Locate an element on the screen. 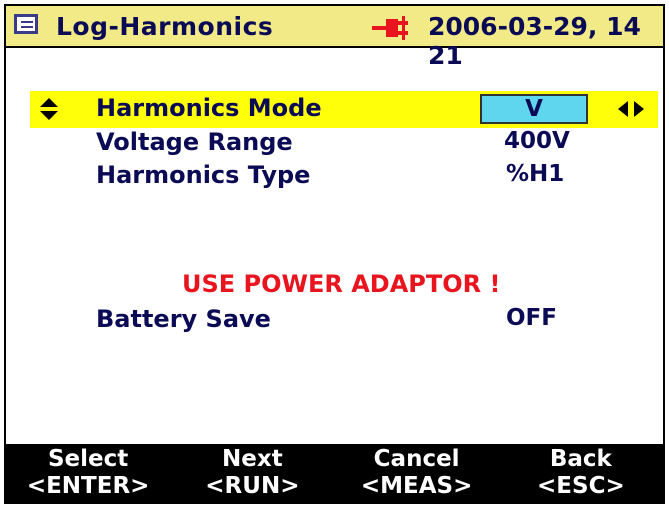 The height and width of the screenshot is (512, 669). harmonics-type-value: %H1 is located at coordinates (535, 174).